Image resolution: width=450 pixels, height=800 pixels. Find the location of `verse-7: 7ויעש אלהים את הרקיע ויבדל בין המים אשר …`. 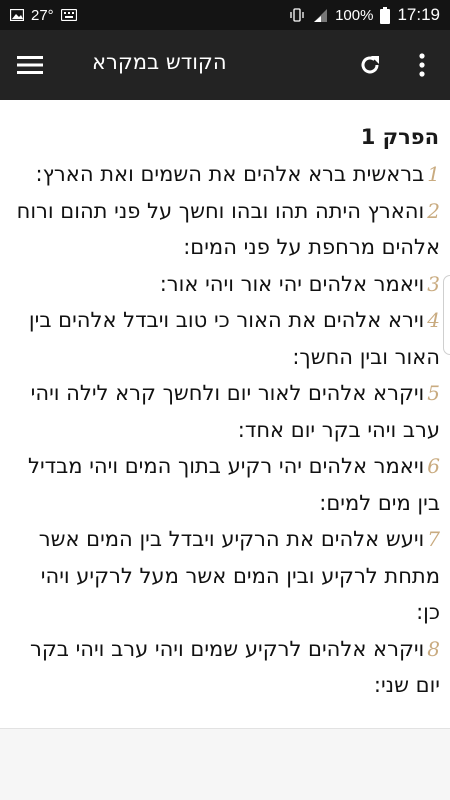

verse-7: 7ויעש אלהים את הרקיע ויבדל בין המים אשר … is located at coordinates (227, 576).